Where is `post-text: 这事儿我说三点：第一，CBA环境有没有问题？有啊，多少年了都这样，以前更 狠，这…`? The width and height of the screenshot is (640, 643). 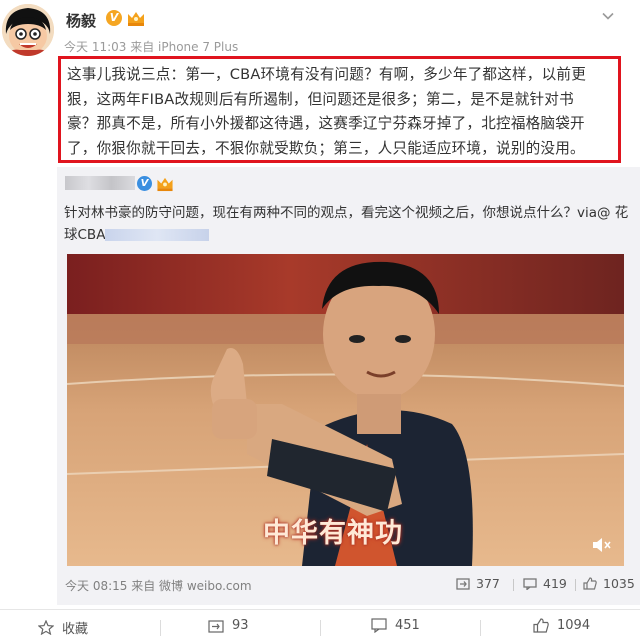
post-text: 这事儿我说三点：第一，CBA环境有没有问题？有啊，多少年了都这样，以前更 狠，这… is located at coordinates (339, 109).